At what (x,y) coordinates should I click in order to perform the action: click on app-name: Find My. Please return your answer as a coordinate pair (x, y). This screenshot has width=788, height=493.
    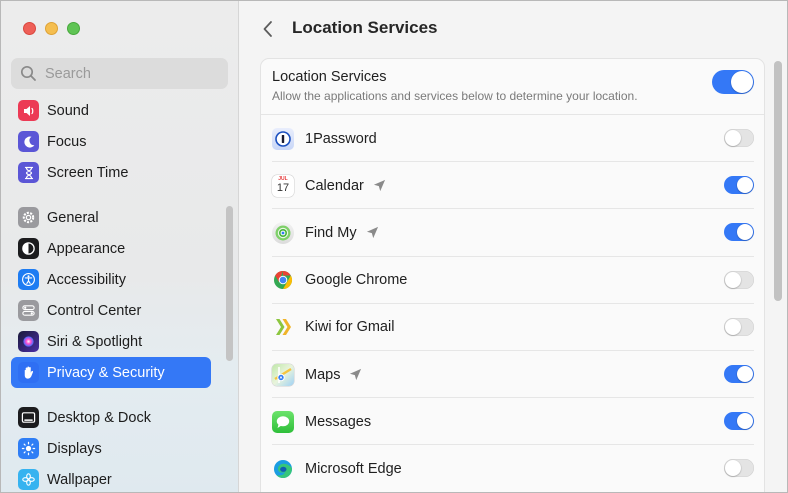
    Looking at the image, I should click on (331, 232).